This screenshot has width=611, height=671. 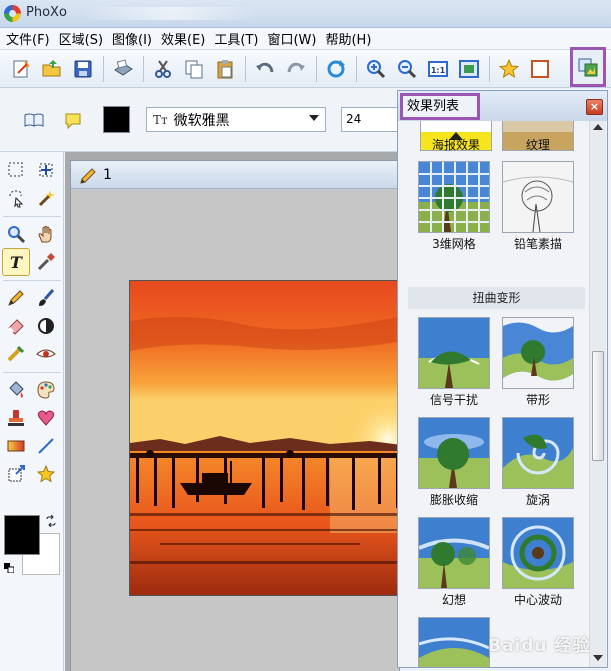 I want to click on effect-list-icon, so click(x=588, y=67).